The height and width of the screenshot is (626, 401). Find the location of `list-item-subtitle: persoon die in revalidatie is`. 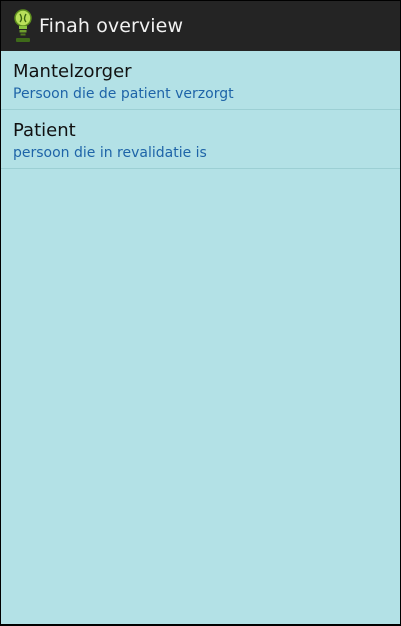

list-item-subtitle: persoon die in revalidatie is is located at coordinates (110, 153).